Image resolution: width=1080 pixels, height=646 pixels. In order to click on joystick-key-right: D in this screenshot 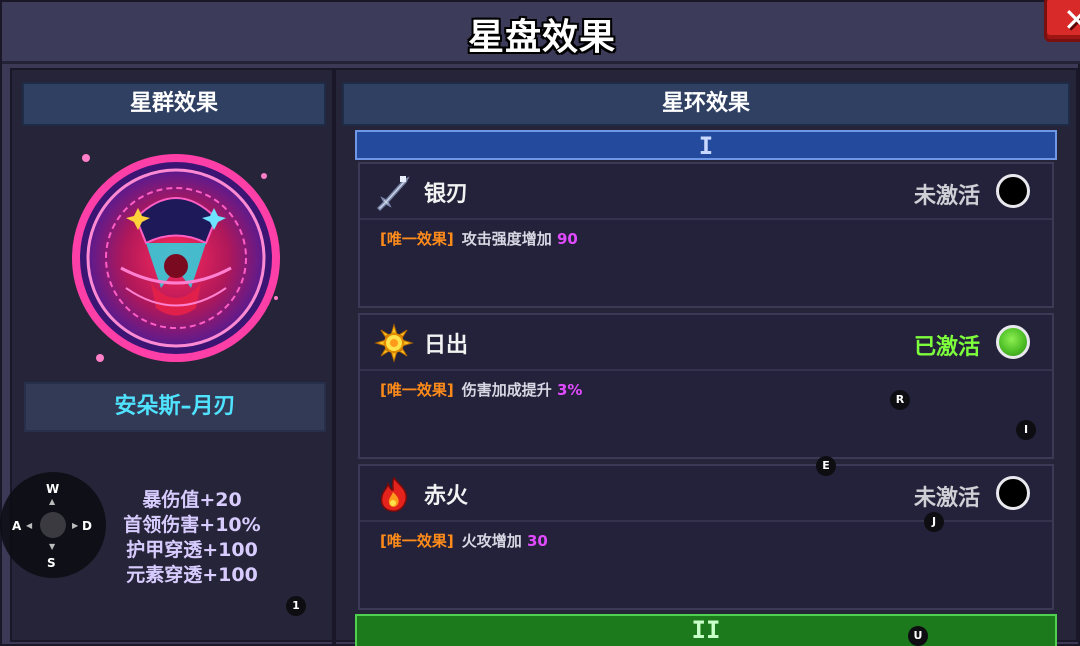, I will do `click(87, 526)`.